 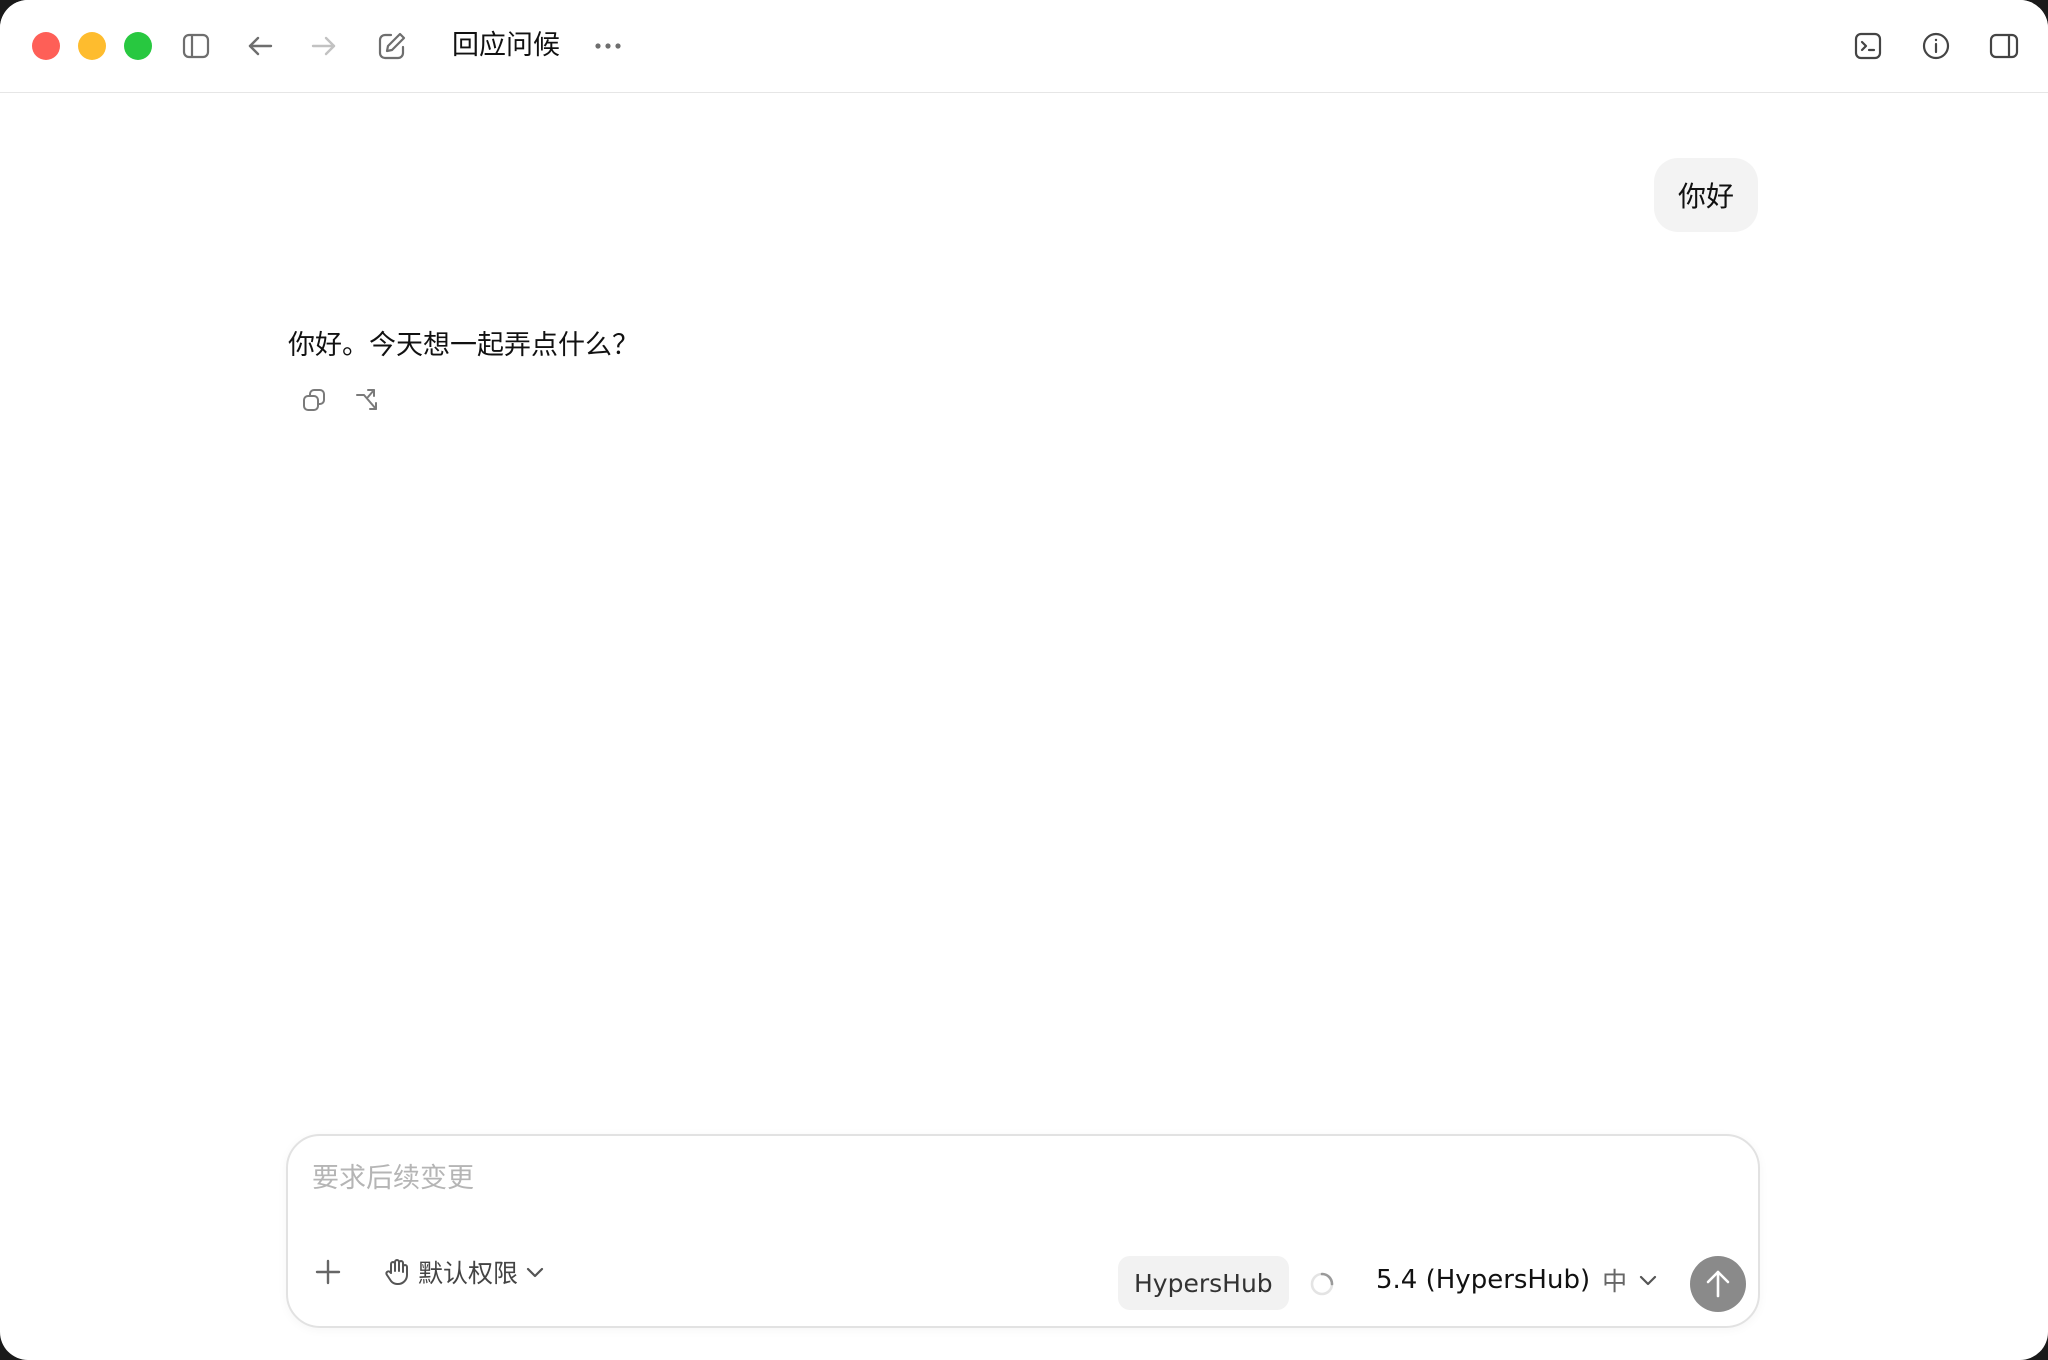 I want to click on permission-selector: 默认权限, so click(x=464, y=1272).